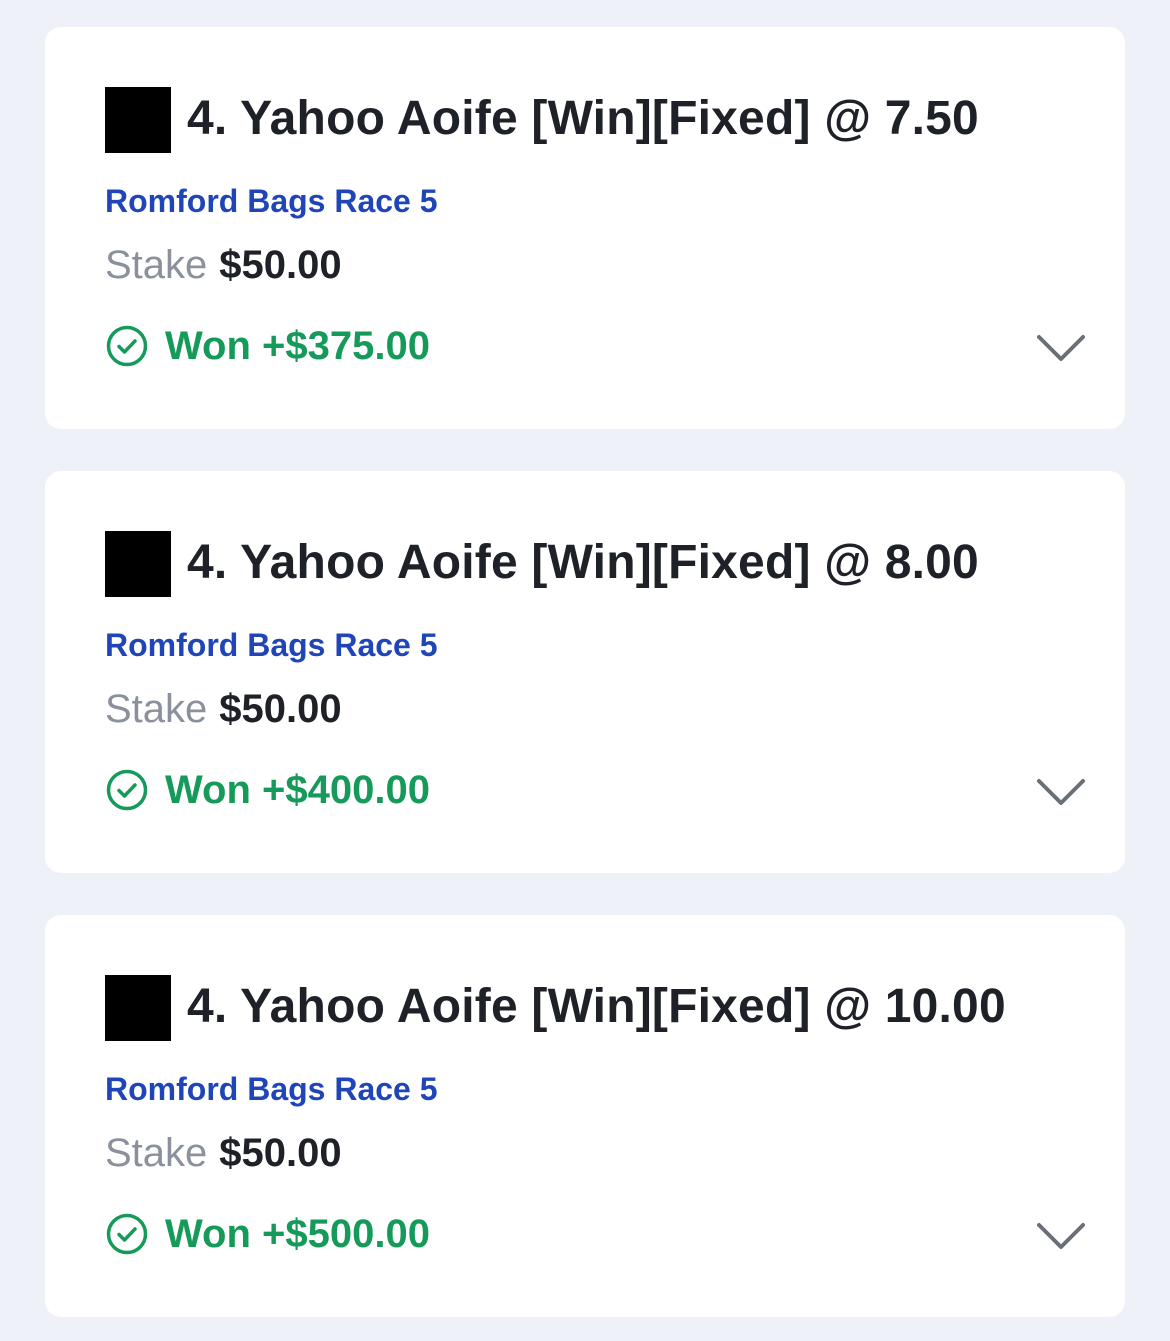 Image resolution: width=1170 pixels, height=1341 pixels. Describe the element at coordinates (297, 790) in the screenshot. I see `result-text: Won +$400.00` at that location.